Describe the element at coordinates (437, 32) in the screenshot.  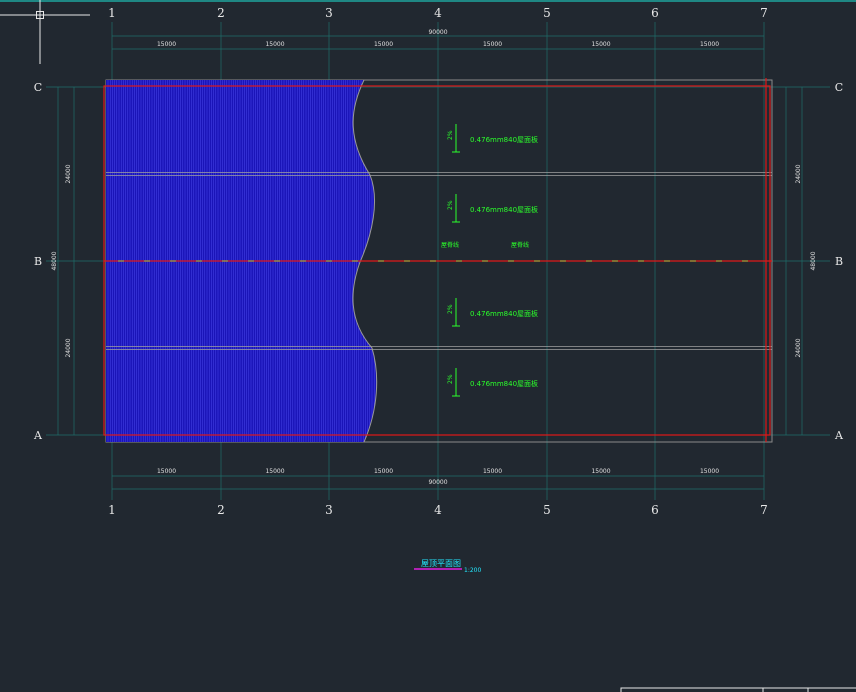
I see `total-length-top: 90000` at that location.